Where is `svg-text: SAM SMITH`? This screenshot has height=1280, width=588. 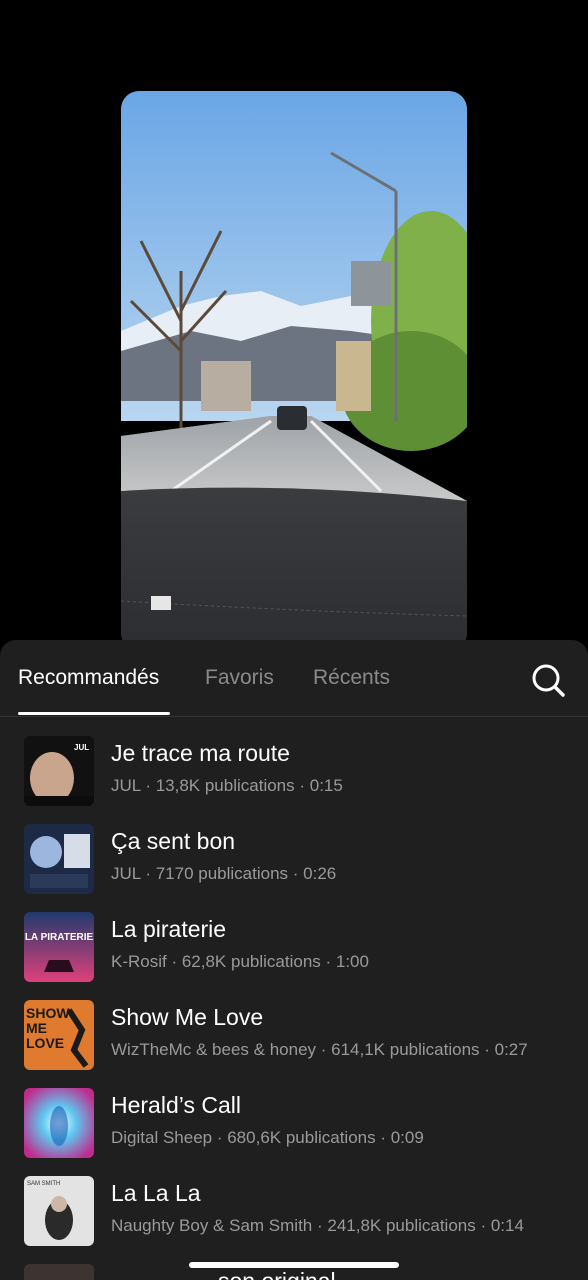 svg-text: SAM SMITH is located at coordinates (43, 1184).